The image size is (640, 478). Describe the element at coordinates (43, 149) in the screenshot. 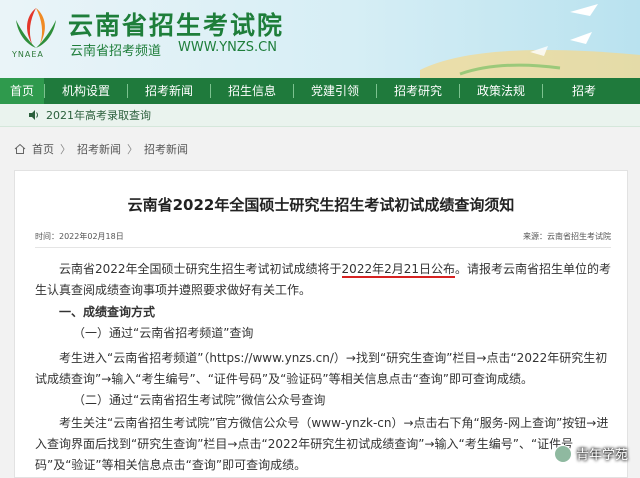

I see `breadcrumb-home: 首页` at that location.